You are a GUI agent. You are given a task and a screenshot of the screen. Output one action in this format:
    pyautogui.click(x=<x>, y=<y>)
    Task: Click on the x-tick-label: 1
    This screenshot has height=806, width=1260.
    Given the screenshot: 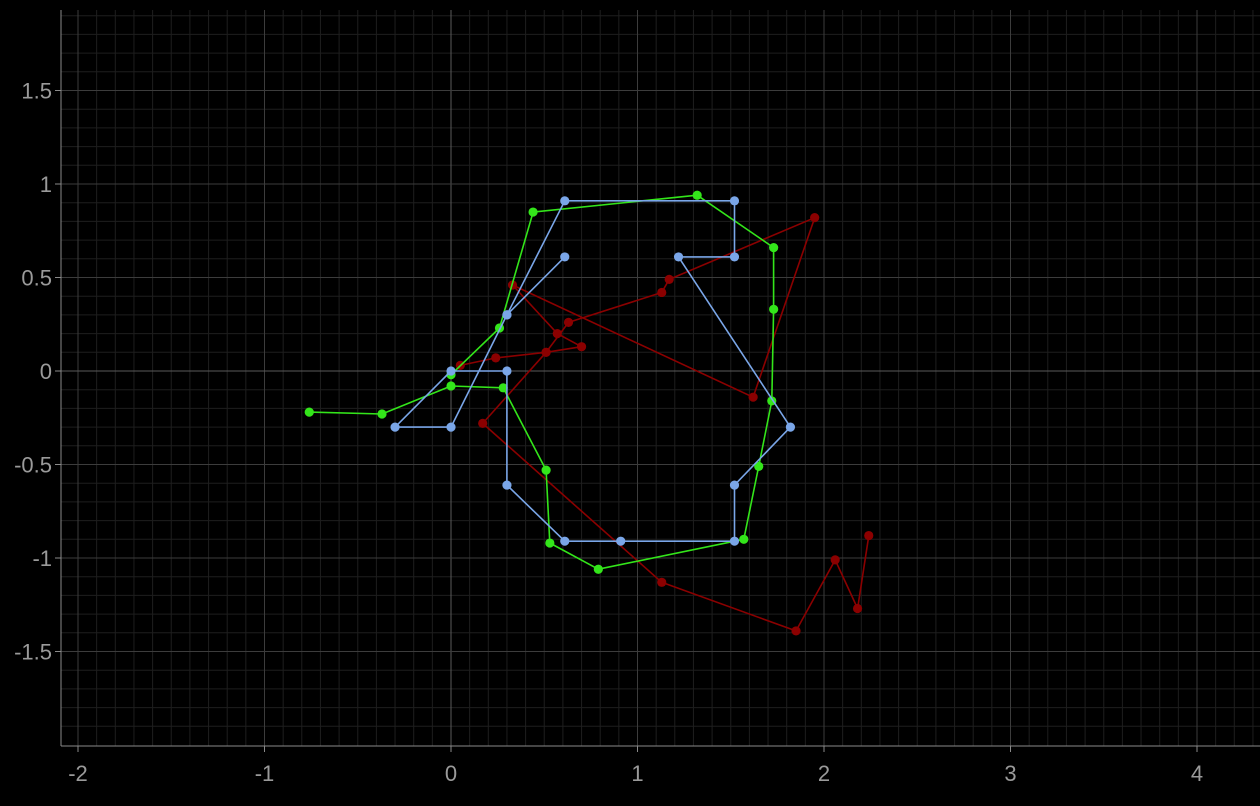 What is the action you would take?
    pyautogui.click(x=637, y=773)
    